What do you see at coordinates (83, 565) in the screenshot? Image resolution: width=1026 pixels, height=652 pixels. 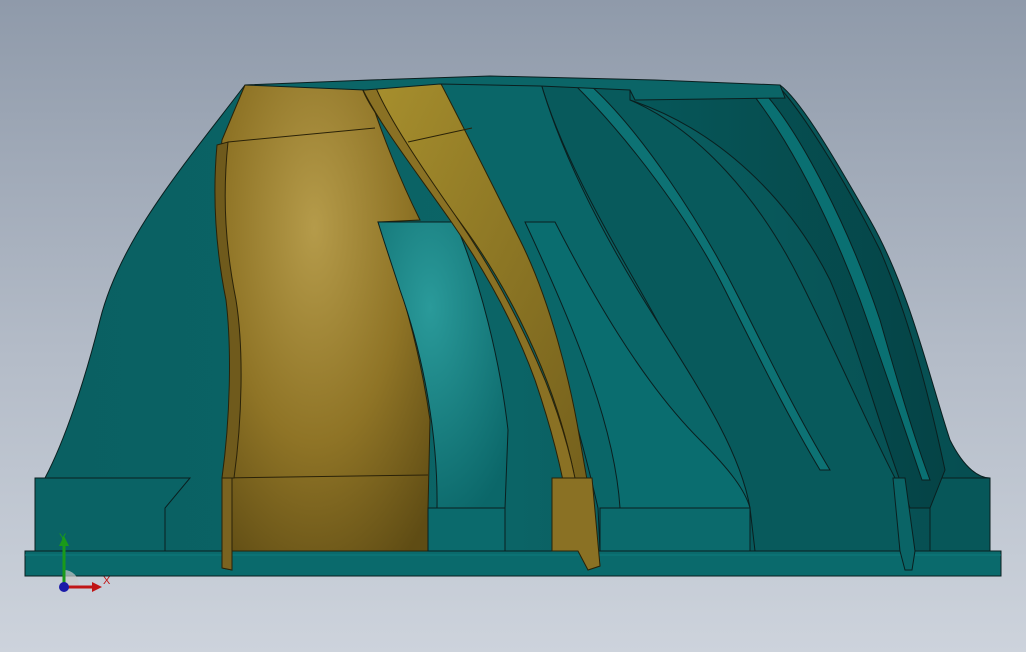 I see `coordinate-triad: Y X` at bounding box center [83, 565].